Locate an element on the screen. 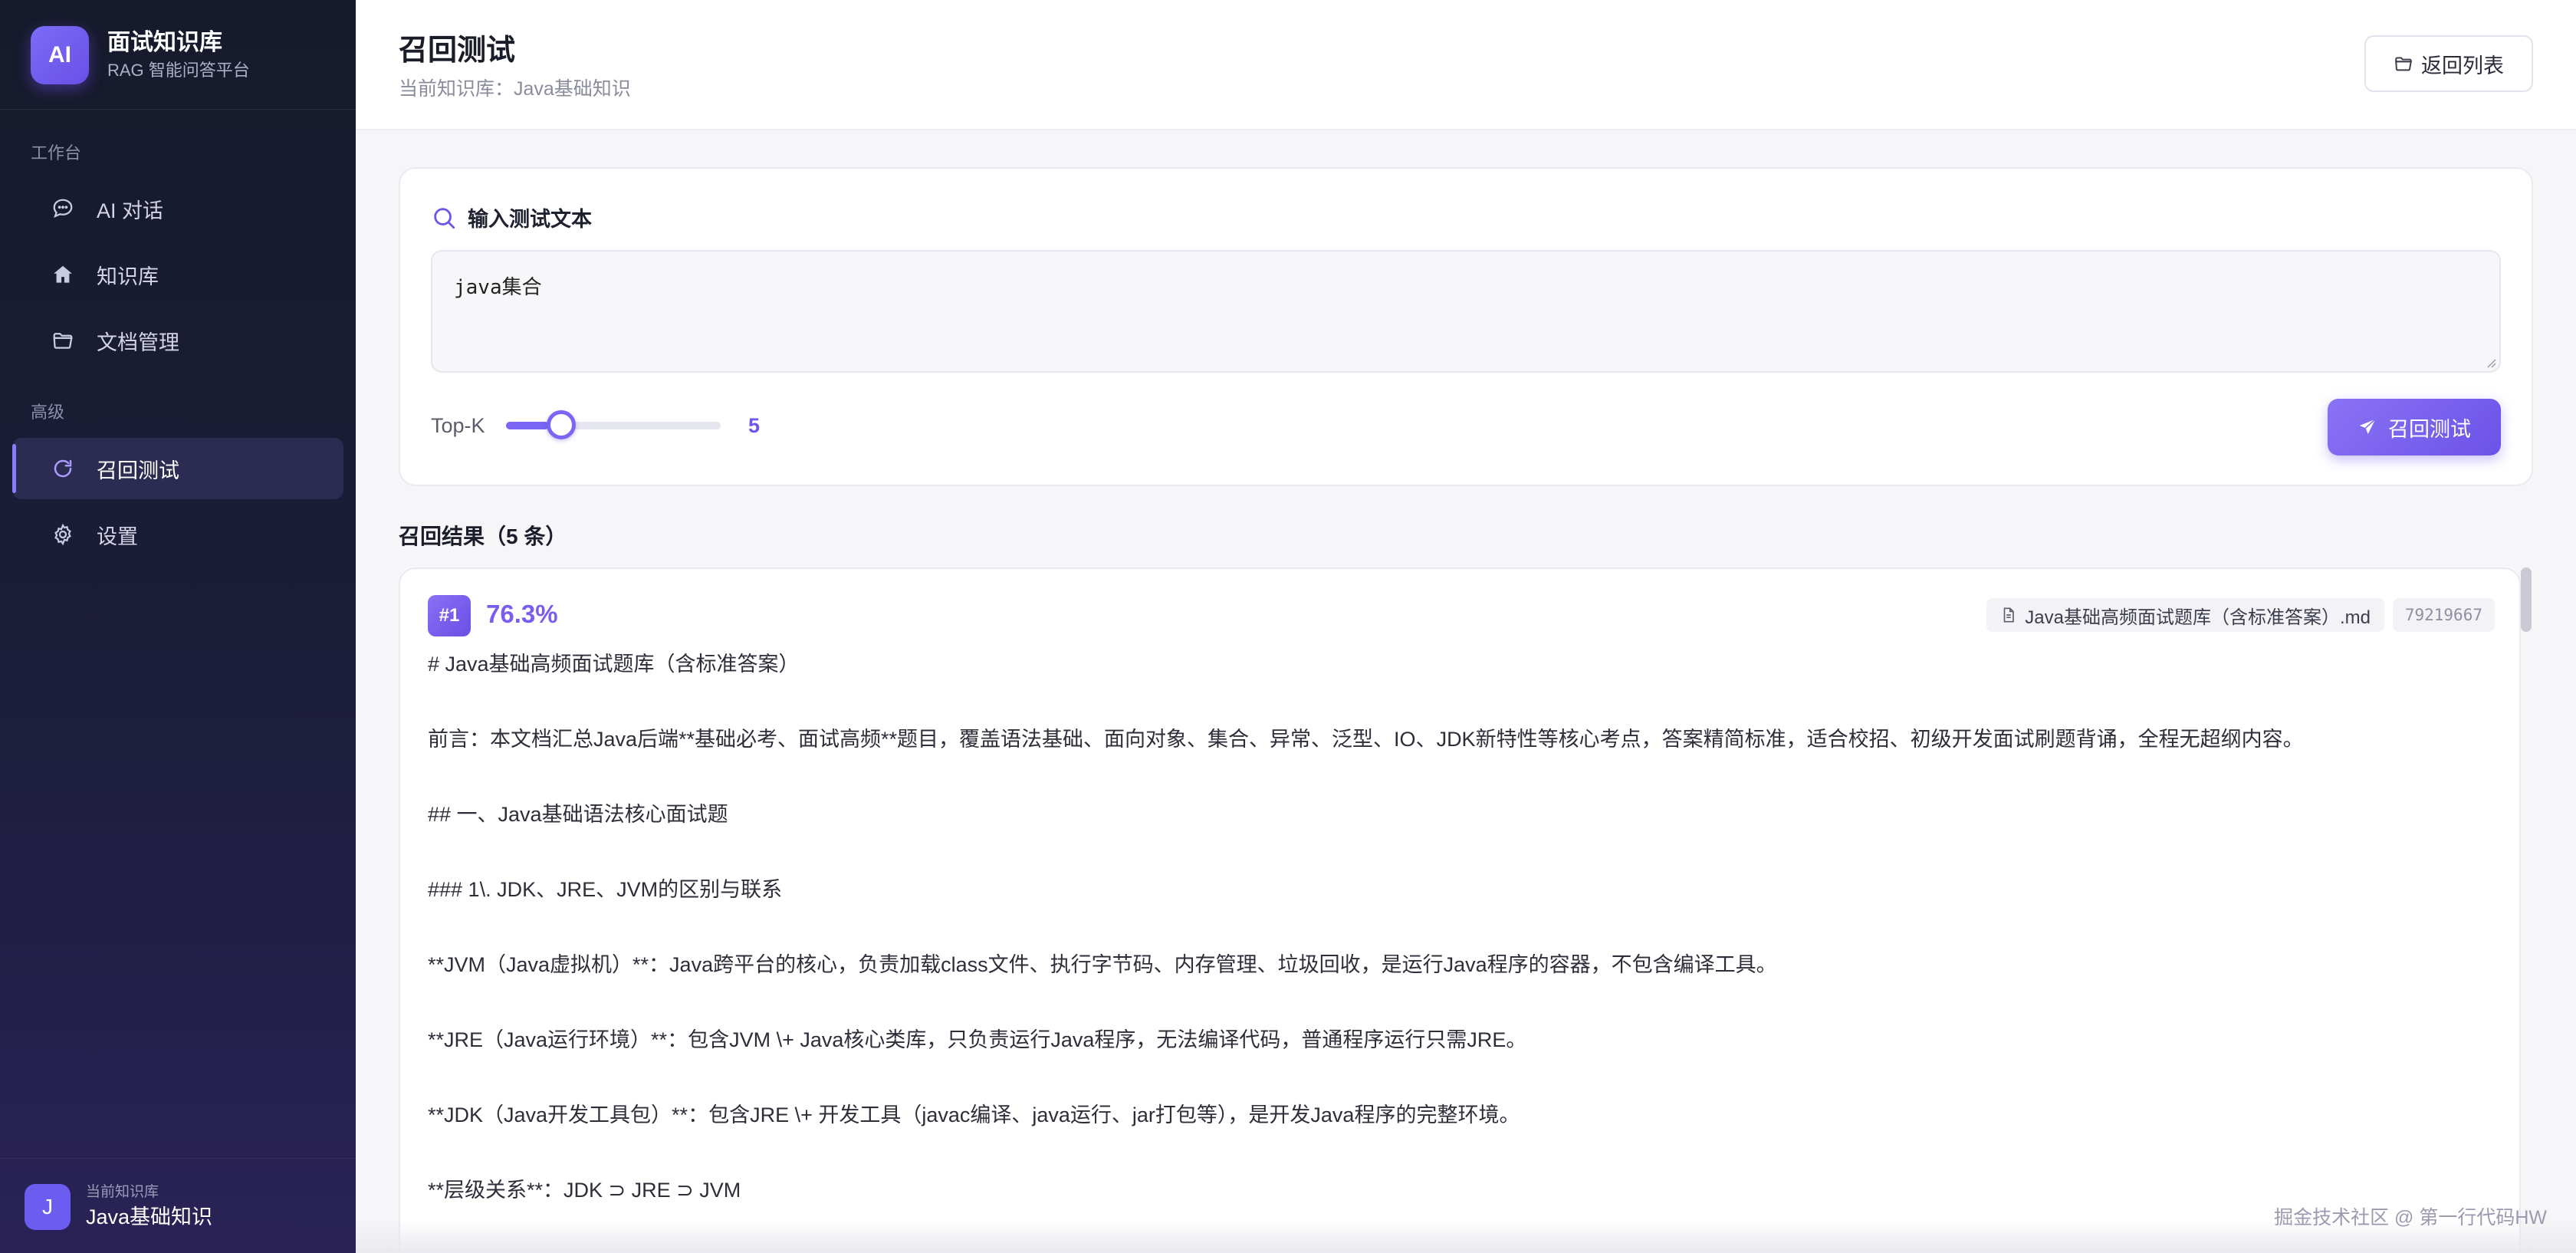 This screenshot has height=1253, width=2576. sidebar-item-label: 设置 is located at coordinates (118, 536).